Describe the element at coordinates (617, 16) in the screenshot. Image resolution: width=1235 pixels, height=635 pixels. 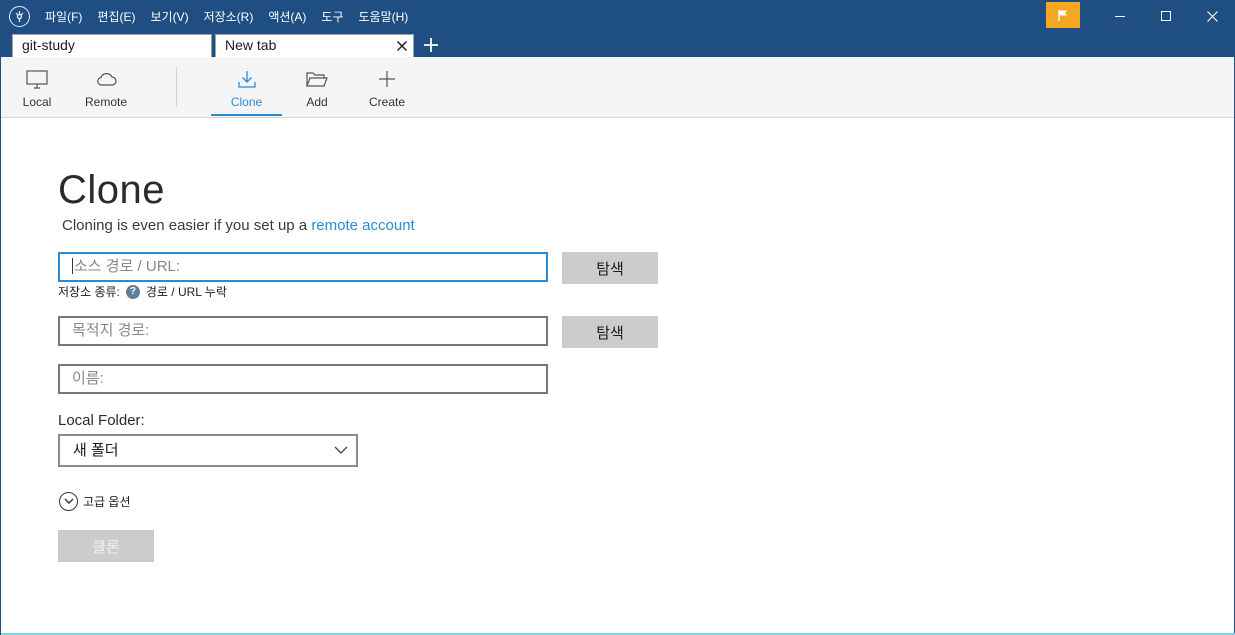
I see `title-bar: 파일(F) 편집(E) 보기(V) 저장소(R) 액션(A) 도구 도움말(H)` at that location.